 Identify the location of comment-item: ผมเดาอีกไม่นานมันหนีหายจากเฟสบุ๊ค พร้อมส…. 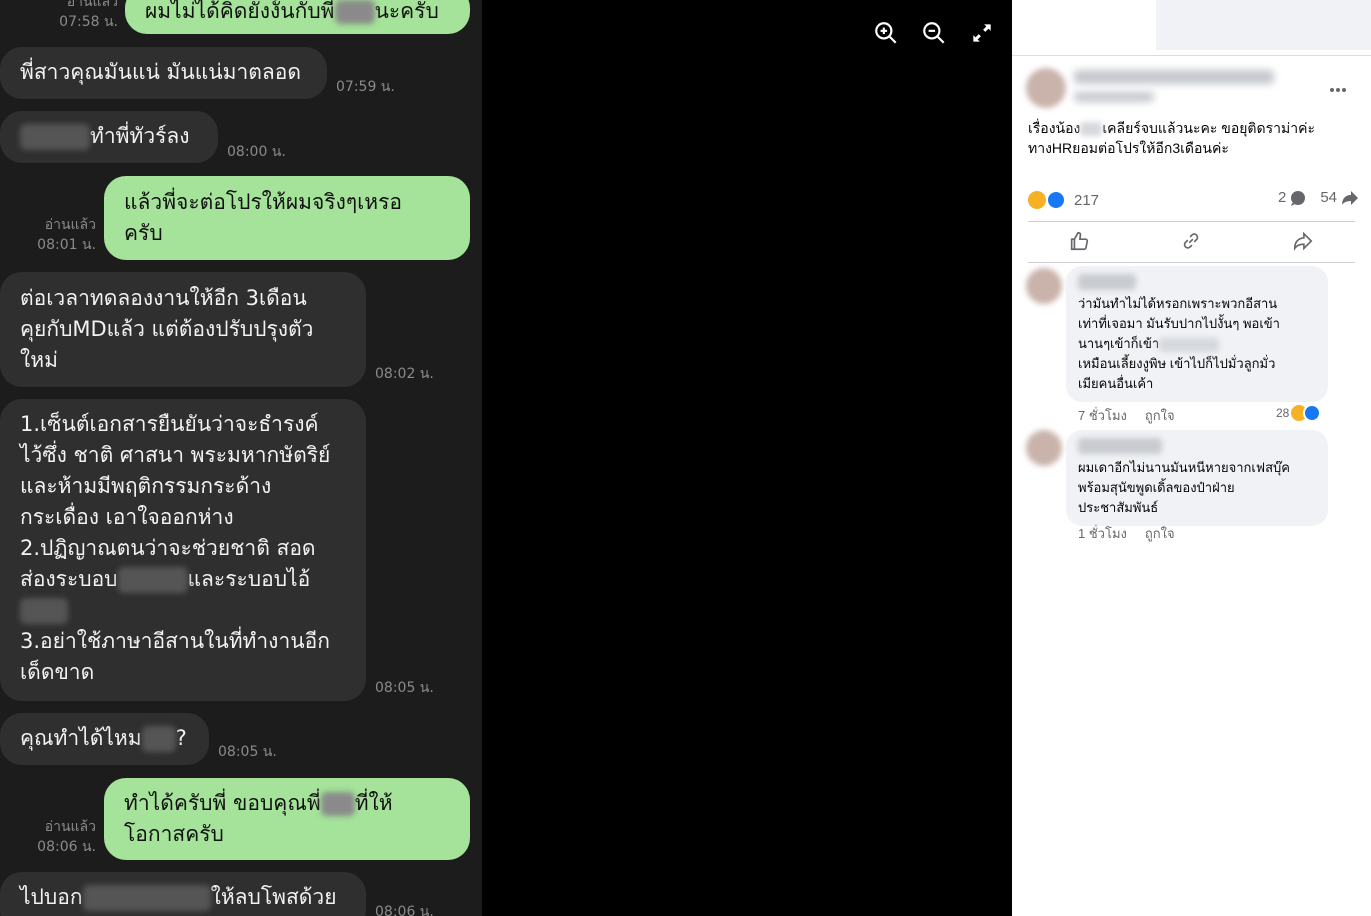
(1196, 487).